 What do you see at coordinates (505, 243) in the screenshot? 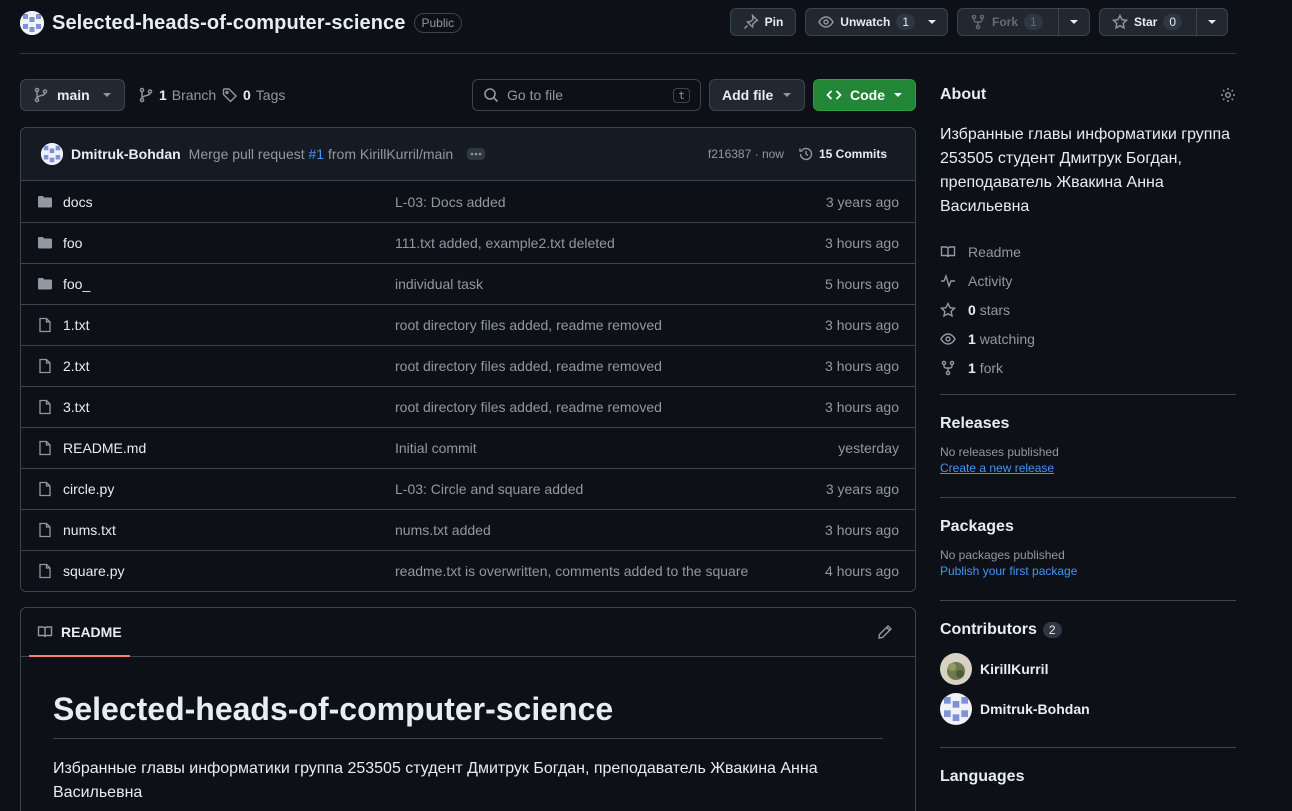
I see `file-commit-message: 111.txt added, example2.txt deleted` at bounding box center [505, 243].